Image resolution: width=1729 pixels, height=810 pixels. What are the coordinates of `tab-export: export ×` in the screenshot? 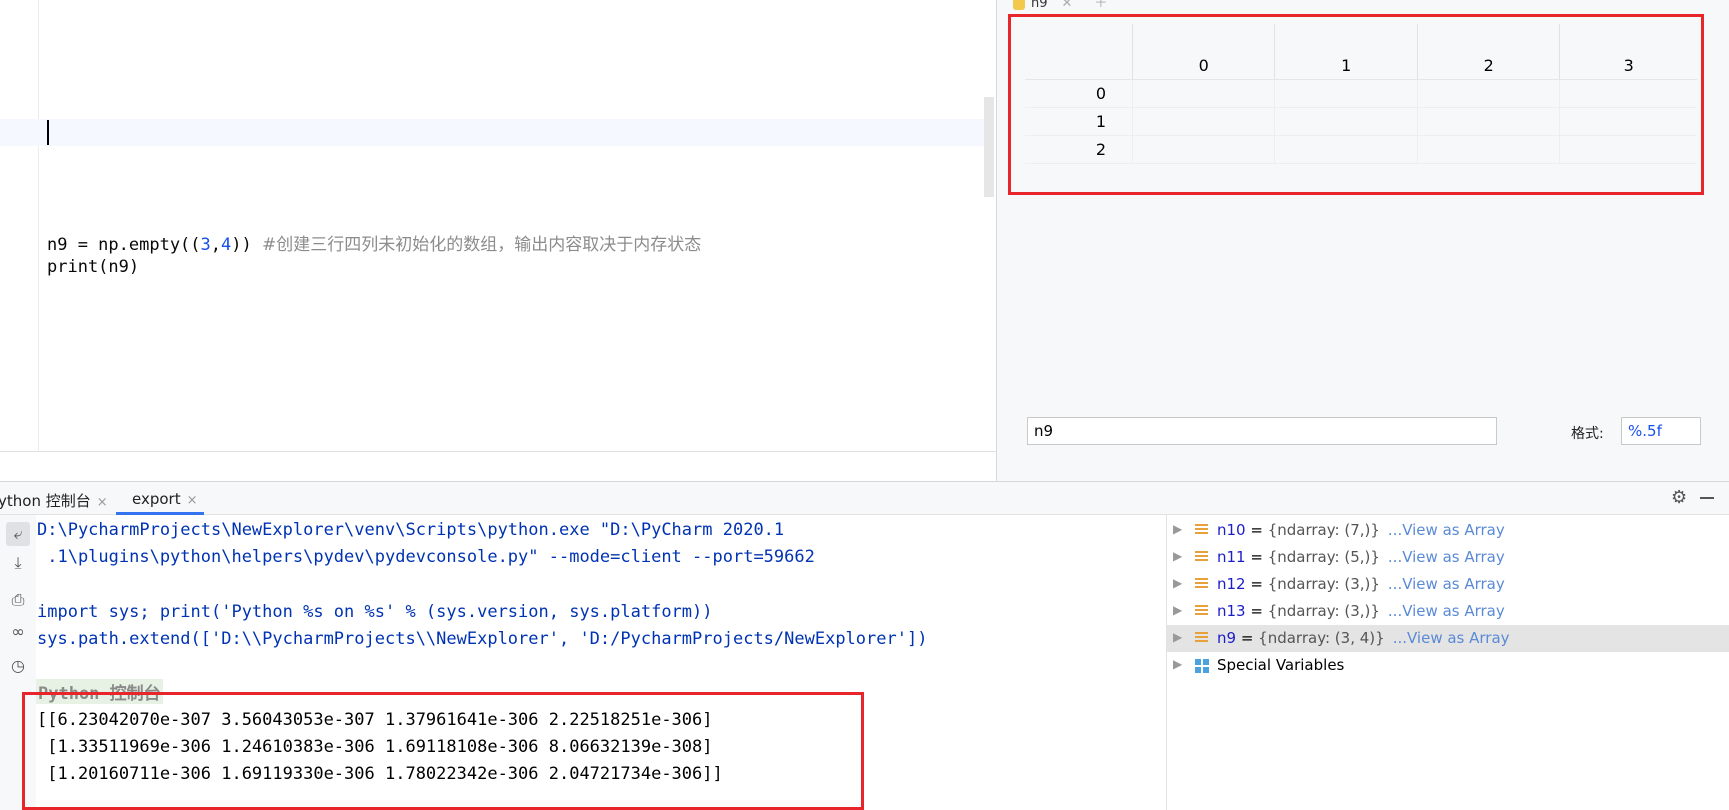 It's located at (165, 499).